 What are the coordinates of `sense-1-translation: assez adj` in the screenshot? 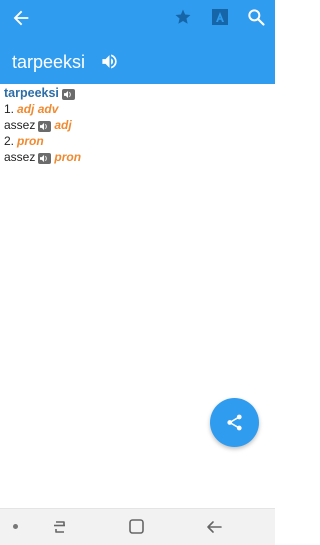 It's located at (136, 126).